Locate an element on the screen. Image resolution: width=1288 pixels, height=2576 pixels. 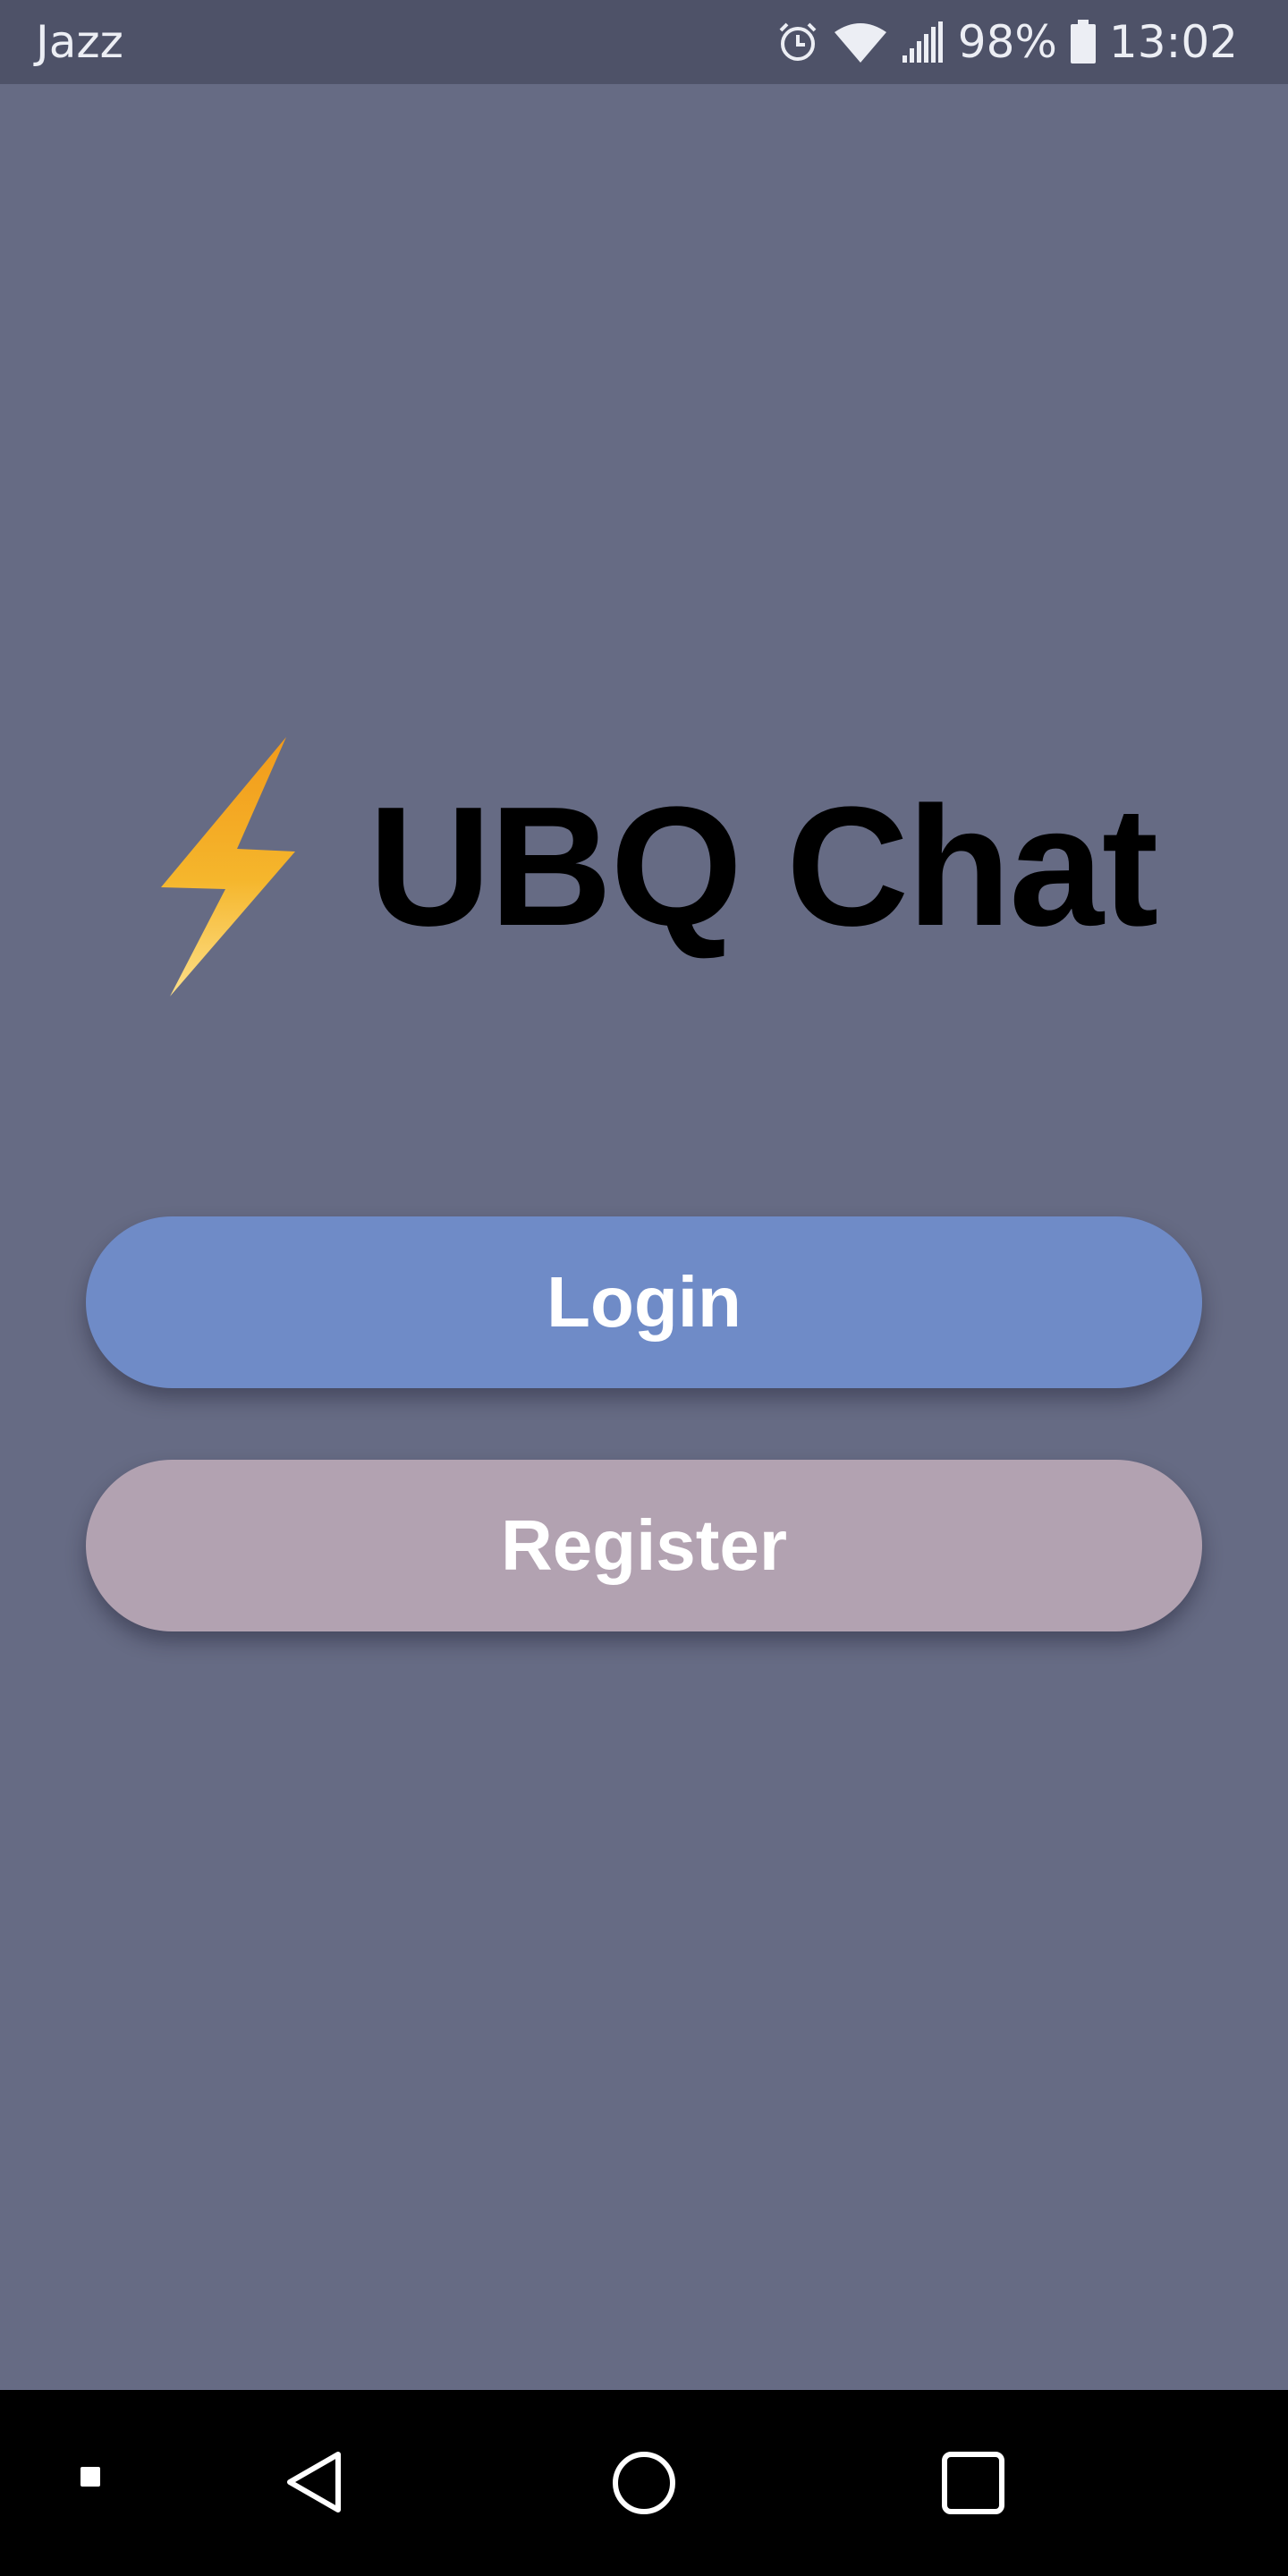
square-dot-icon is located at coordinates (90, 2476).